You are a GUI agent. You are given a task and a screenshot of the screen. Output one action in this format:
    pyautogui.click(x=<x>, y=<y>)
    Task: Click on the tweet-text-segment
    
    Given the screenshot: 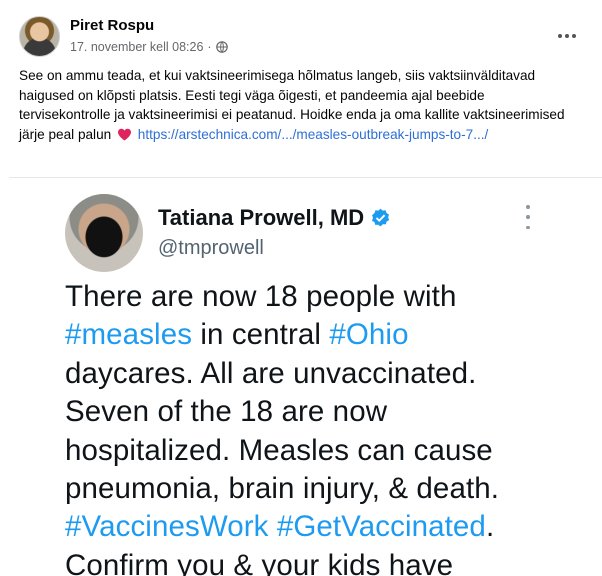 What is the action you would take?
    pyautogui.click(x=273, y=526)
    